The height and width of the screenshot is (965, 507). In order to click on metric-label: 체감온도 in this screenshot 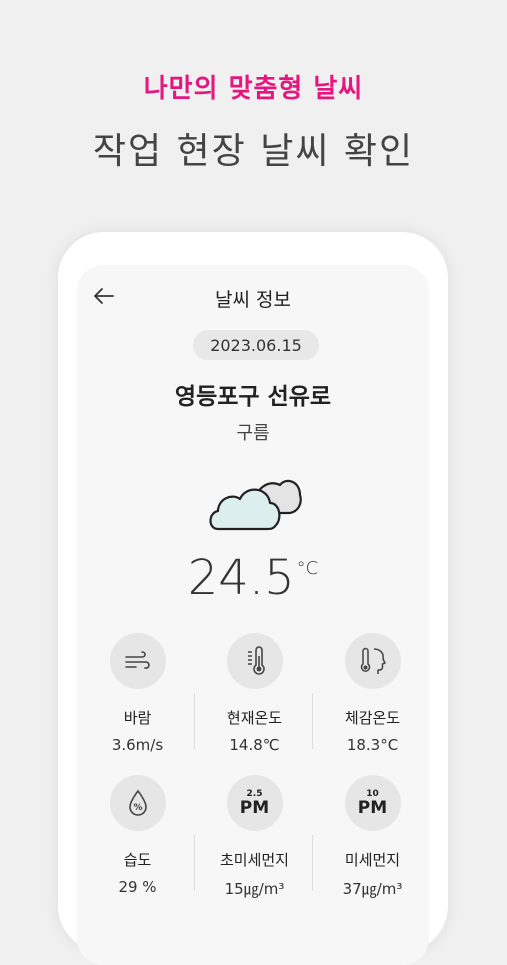, I will do `click(372, 718)`.